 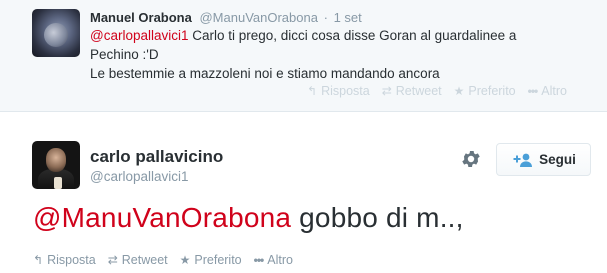 I want to click on main-action-favorite-label: Preferito, so click(x=218, y=260).